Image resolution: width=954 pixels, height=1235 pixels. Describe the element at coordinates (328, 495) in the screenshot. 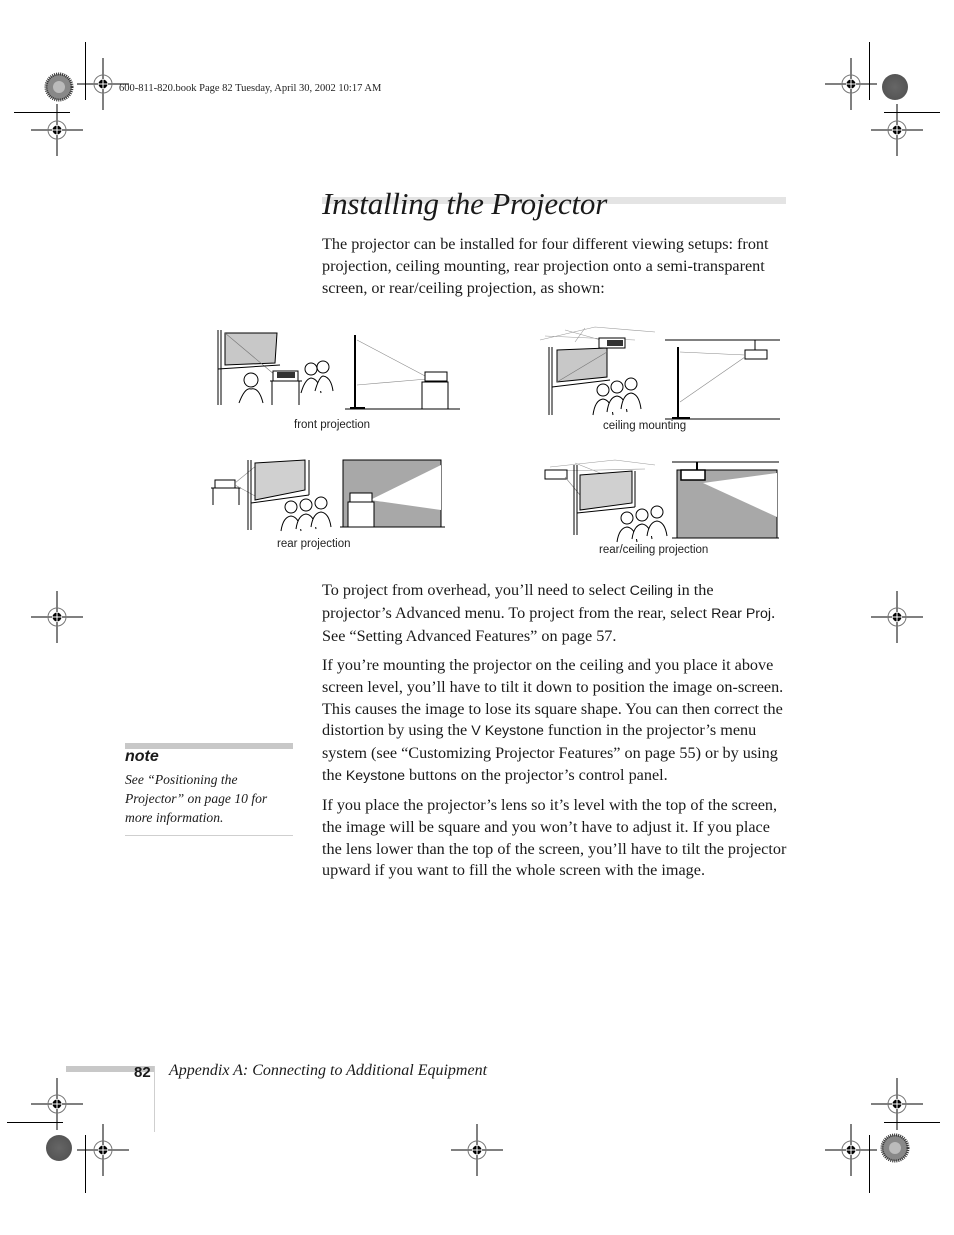

I see `rear-projection-illustration` at that location.